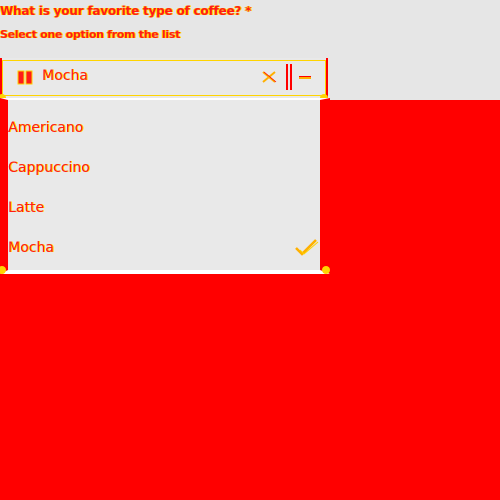 This screenshot has height=500, width=500. I want to click on coffee-select: Mocha, so click(164, 78).